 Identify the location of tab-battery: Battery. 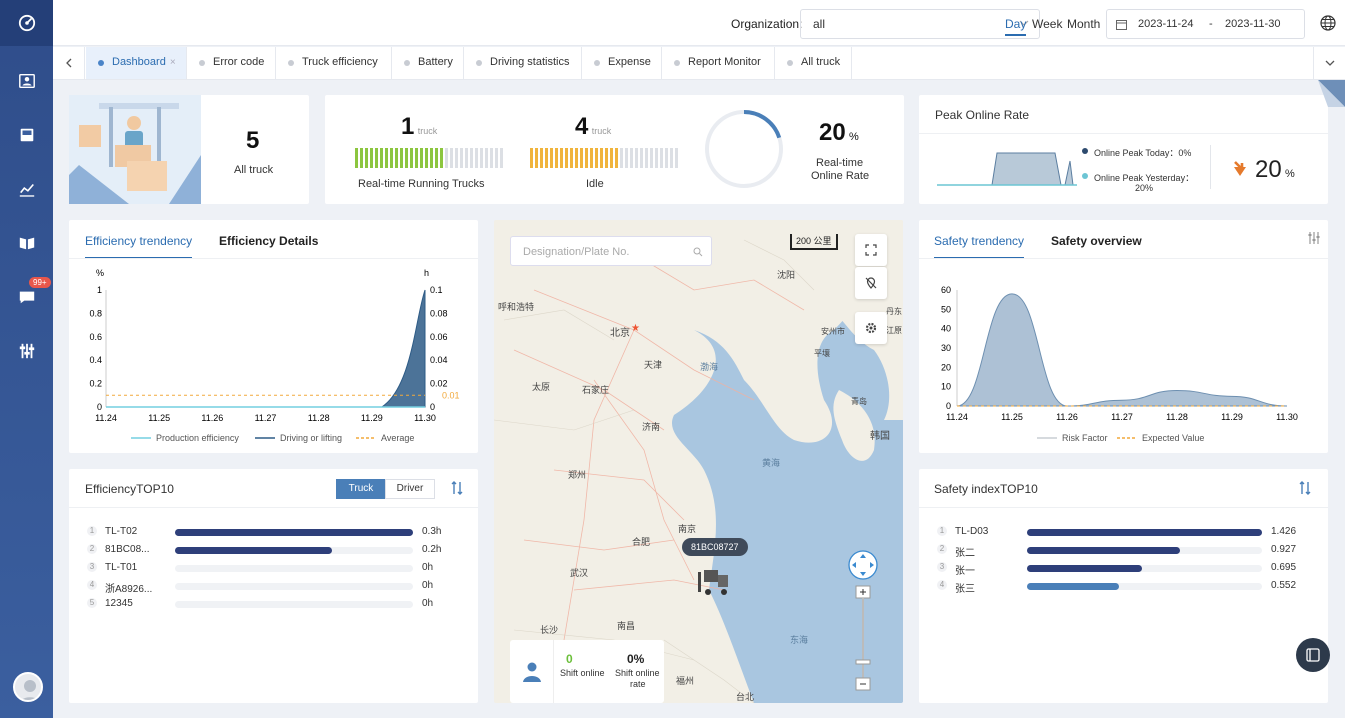
(428, 63).